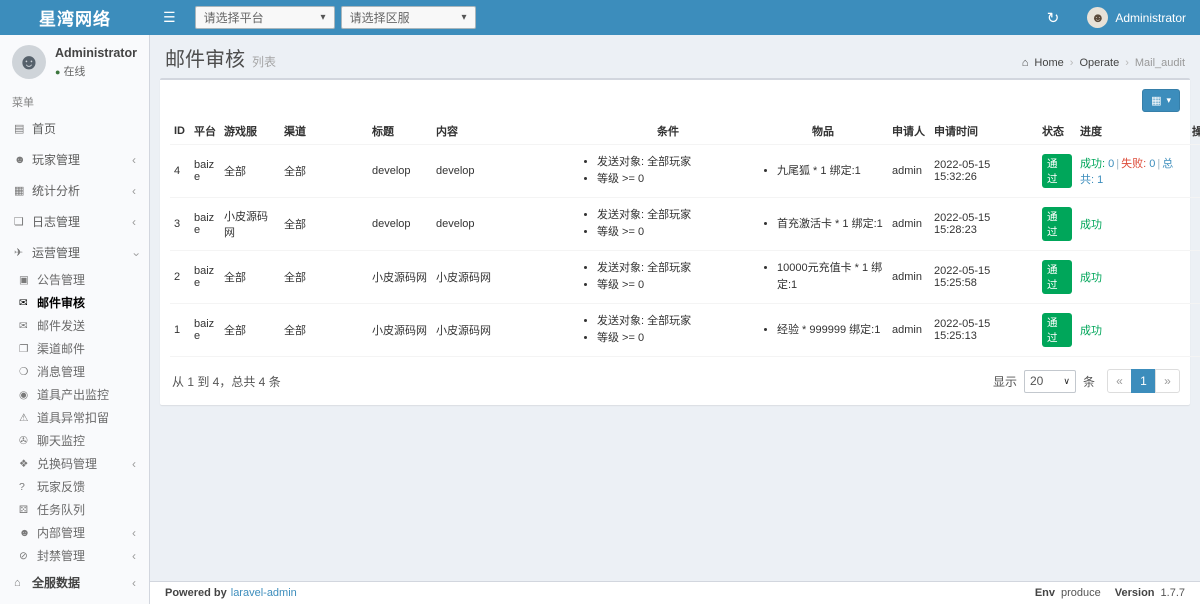 The height and width of the screenshot is (604, 1200). I want to click on sidebar-item-item-abnormal: ⚠ 道具异常扣留, so click(74, 417).